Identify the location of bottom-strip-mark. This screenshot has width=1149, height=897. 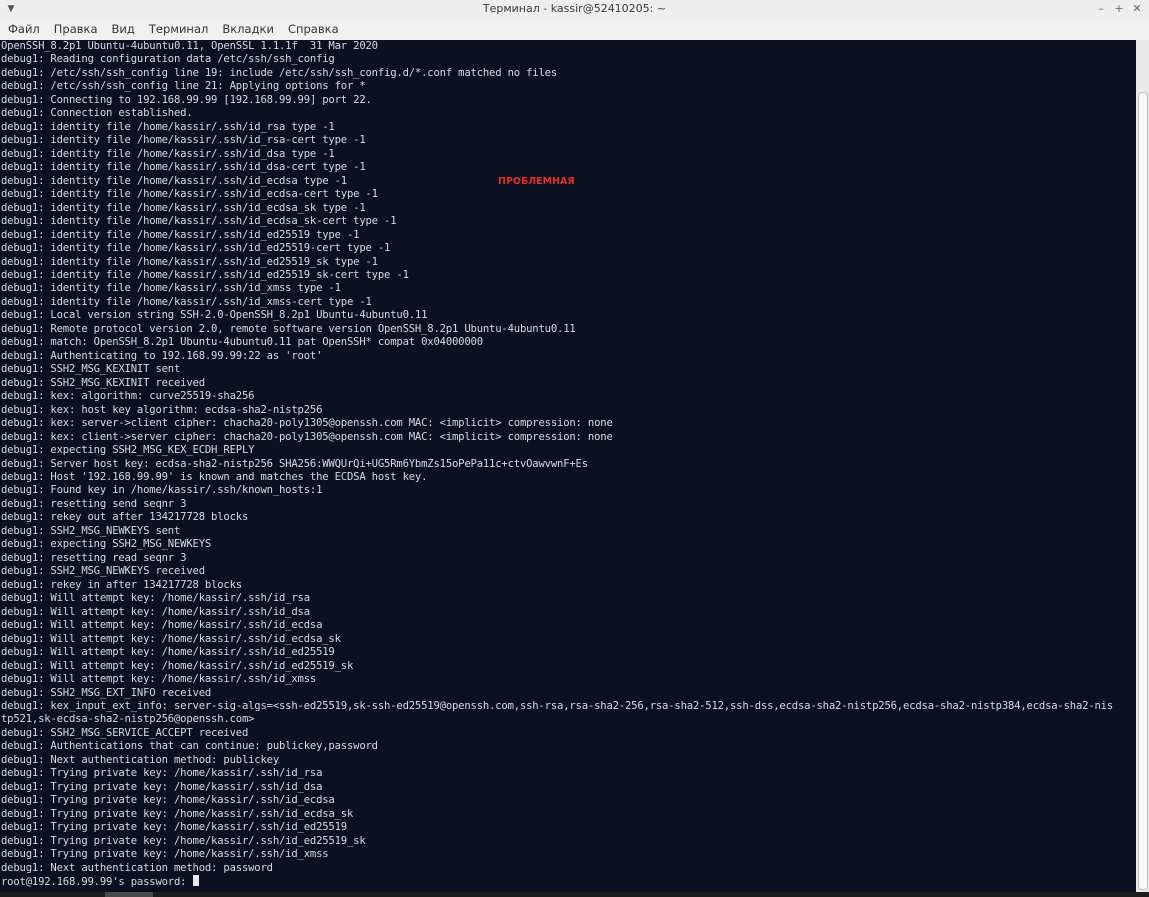
(129, 894).